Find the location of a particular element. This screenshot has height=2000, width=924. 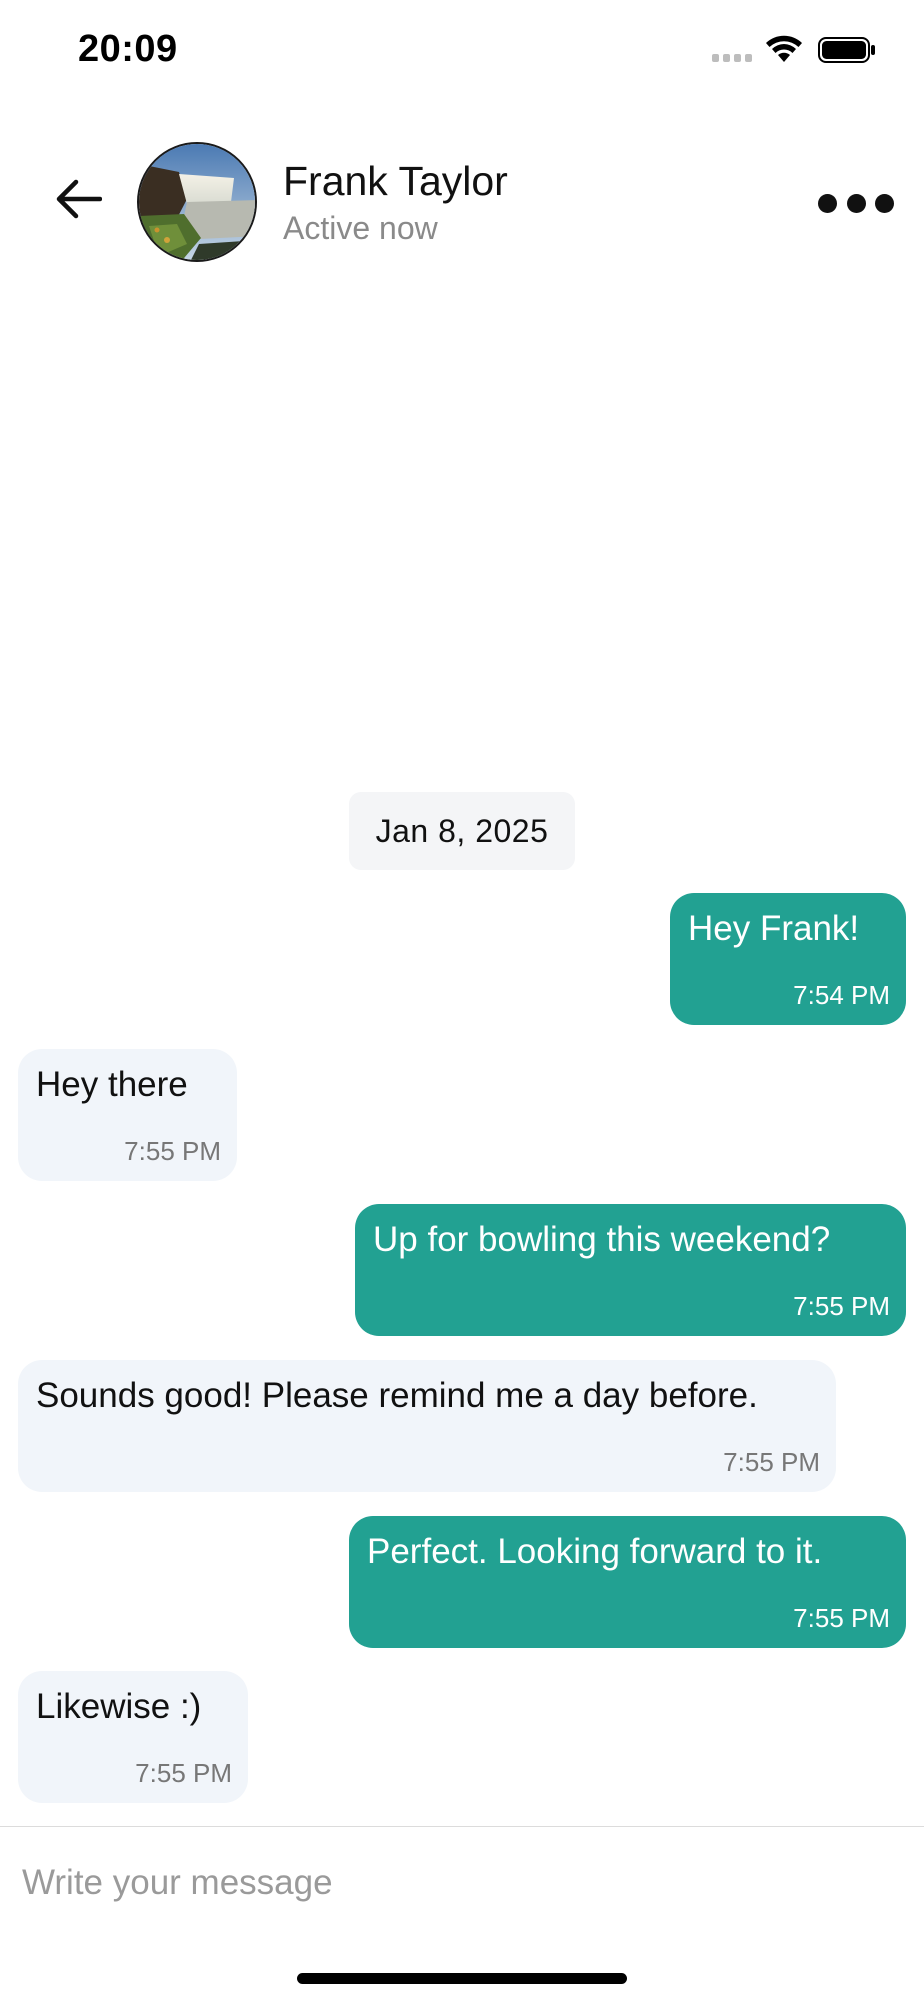

date-separator: Jan 8, 2025 is located at coordinates (462, 831).